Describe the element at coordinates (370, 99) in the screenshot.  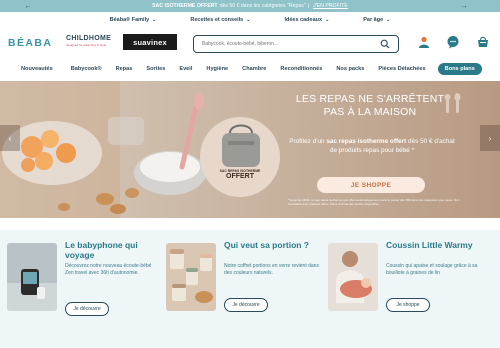
I see `hero-title-line1: LES REPAS NE S'ARRÊTENT` at that location.